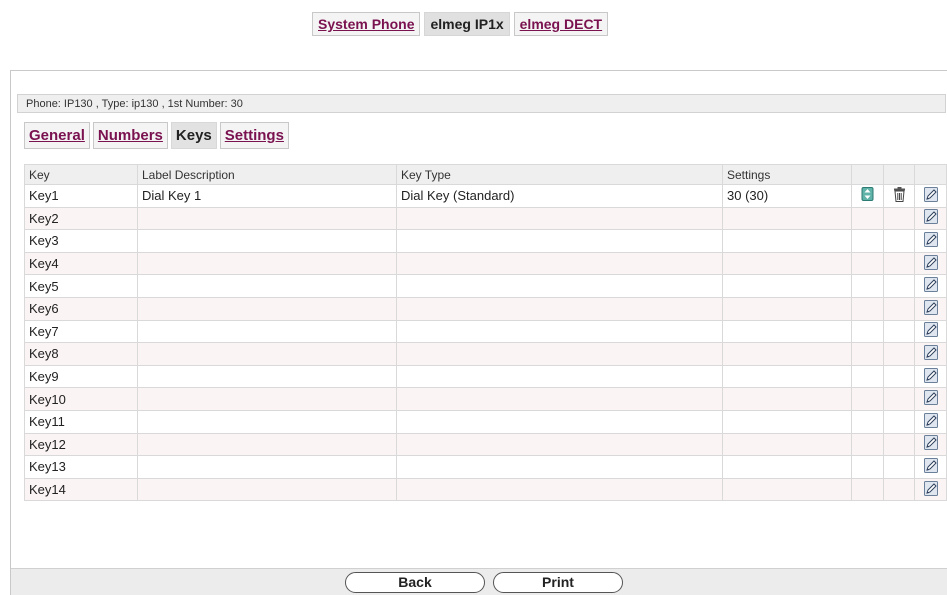 The image size is (947, 595). Describe the element at coordinates (561, 24) in the screenshot. I see `tab-elmeg-dect: elmeg DECT` at that location.